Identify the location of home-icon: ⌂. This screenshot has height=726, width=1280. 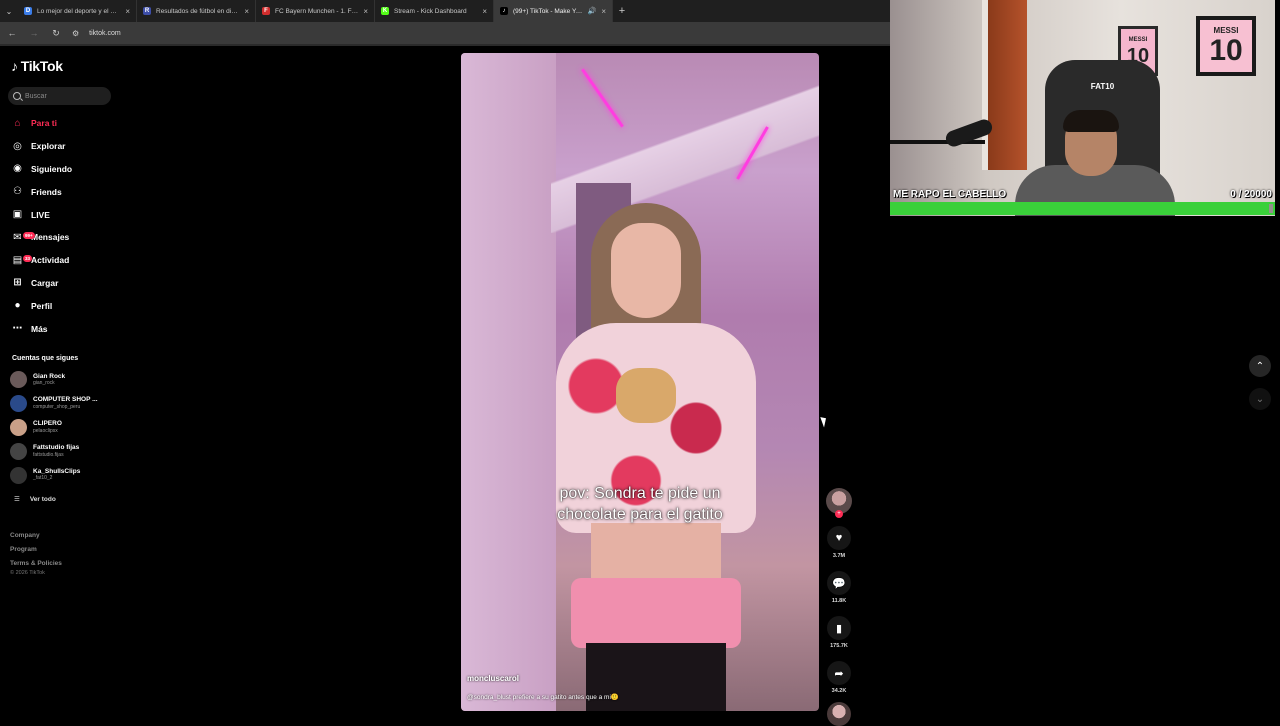
(17, 123).